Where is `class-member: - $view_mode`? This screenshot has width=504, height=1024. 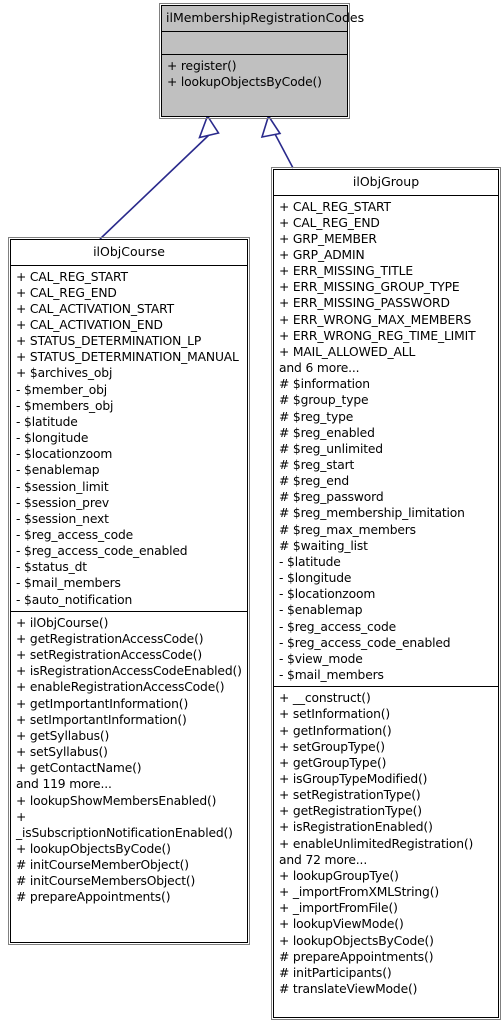 class-member: - $view_mode is located at coordinates (321, 658).